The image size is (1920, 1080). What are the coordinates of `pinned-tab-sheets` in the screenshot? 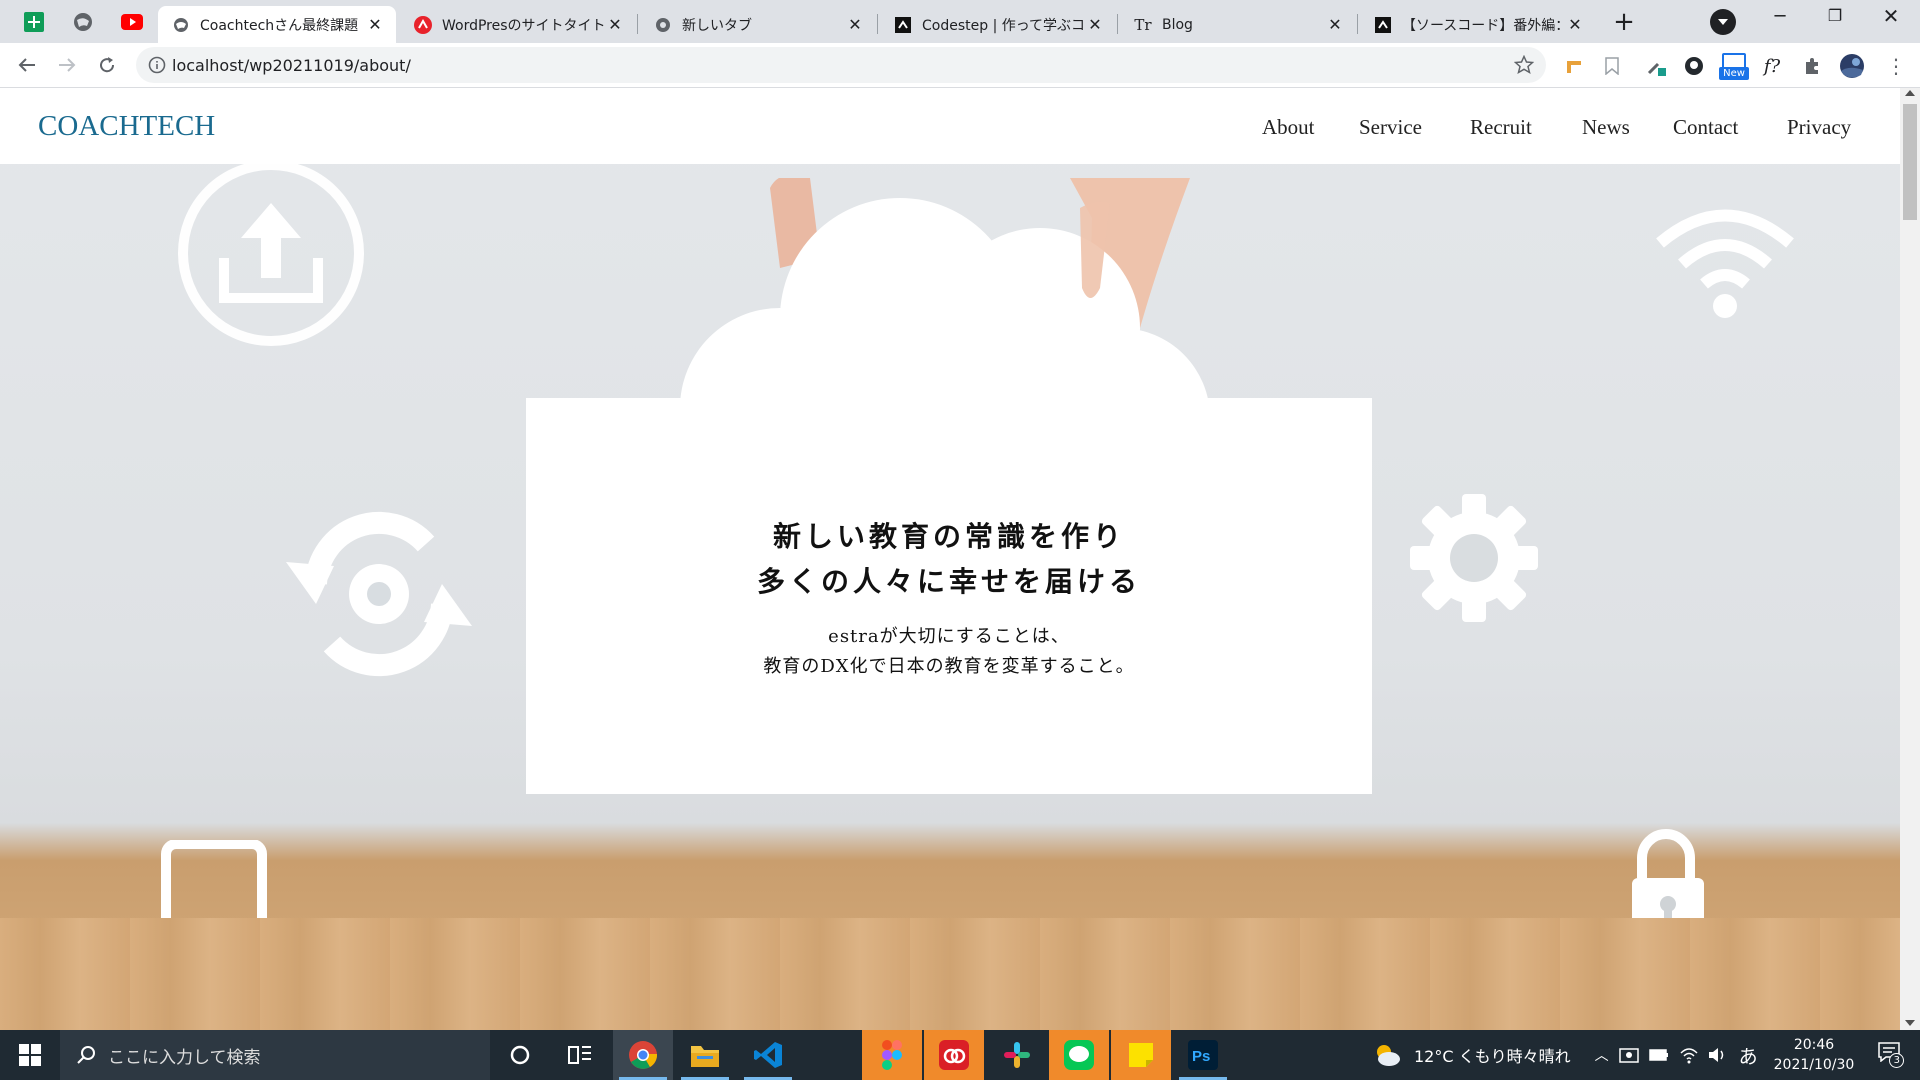 It's located at (34, 22).